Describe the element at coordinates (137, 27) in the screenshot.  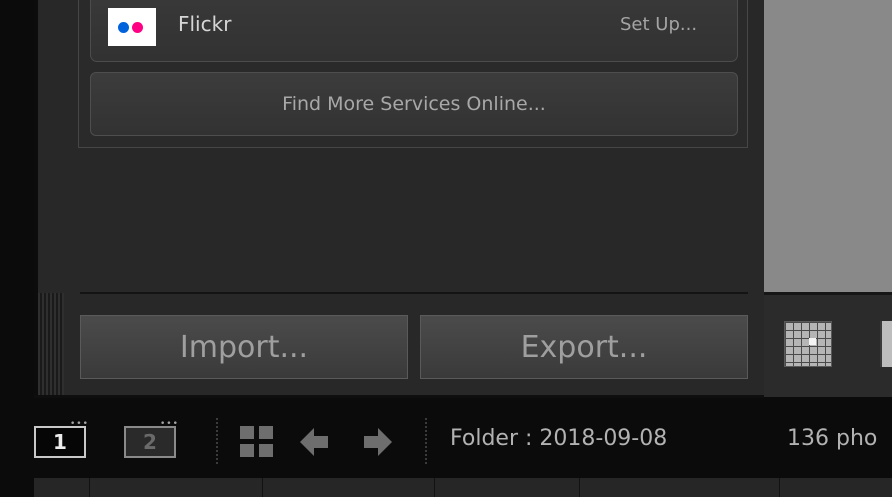
I see `flickr-pink-dot` at that location.